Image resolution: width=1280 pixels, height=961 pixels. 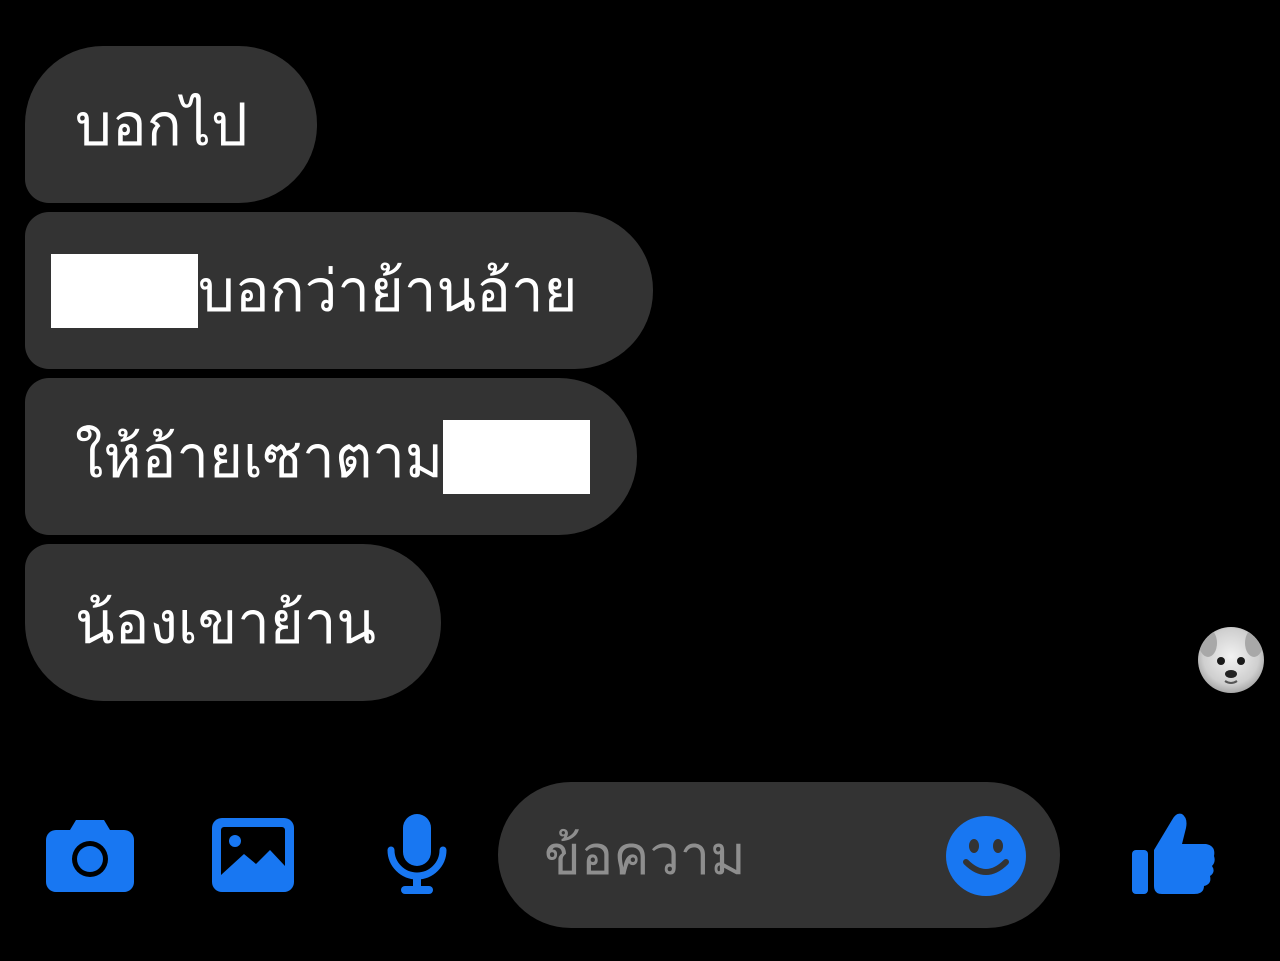 What do you see at coordinates (388, 290) in the screenshot?
I see `message-text: บอกว่าย้านอ้าย` at bounding box center [388, 290].